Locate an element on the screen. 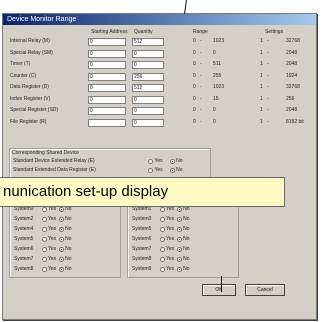 Image resolution: width=325 pixels, height=322 pixels. cancel-button: Cancel is located at coordinates (265, 290).